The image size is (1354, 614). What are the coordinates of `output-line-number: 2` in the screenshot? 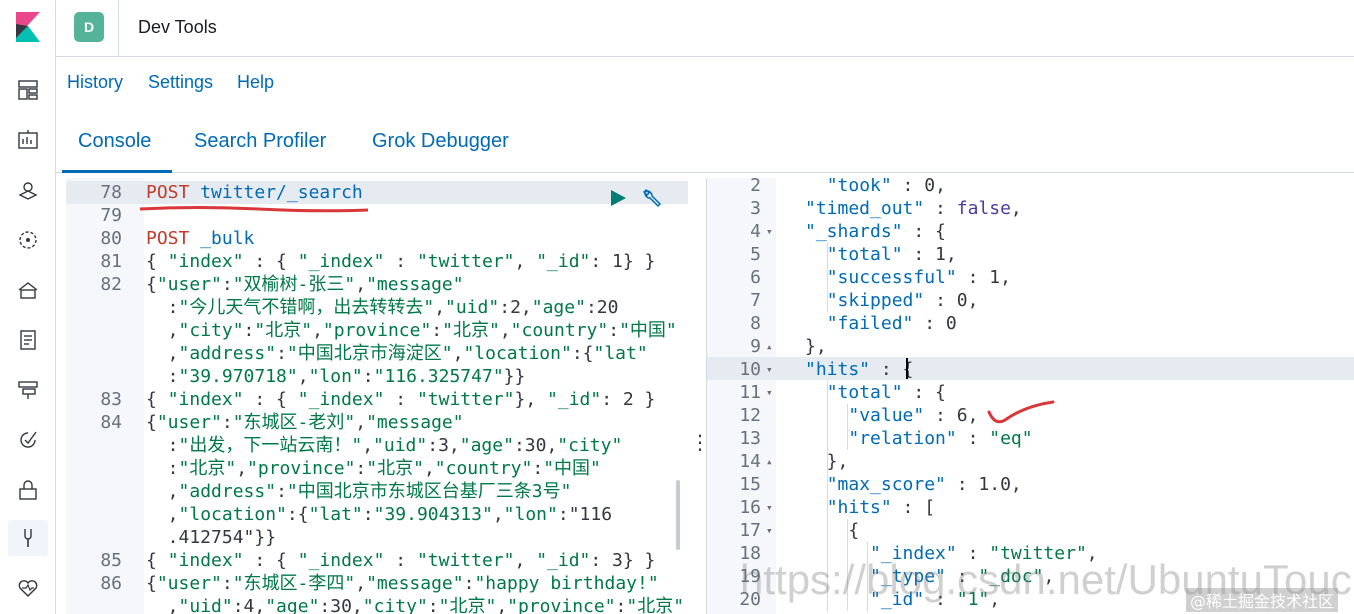 It's located at (755, 187).